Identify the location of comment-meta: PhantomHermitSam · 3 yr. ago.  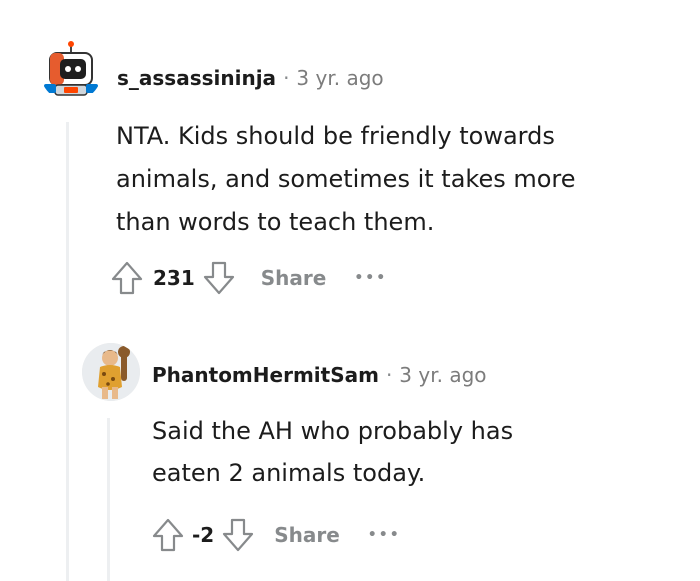
(319, 375).